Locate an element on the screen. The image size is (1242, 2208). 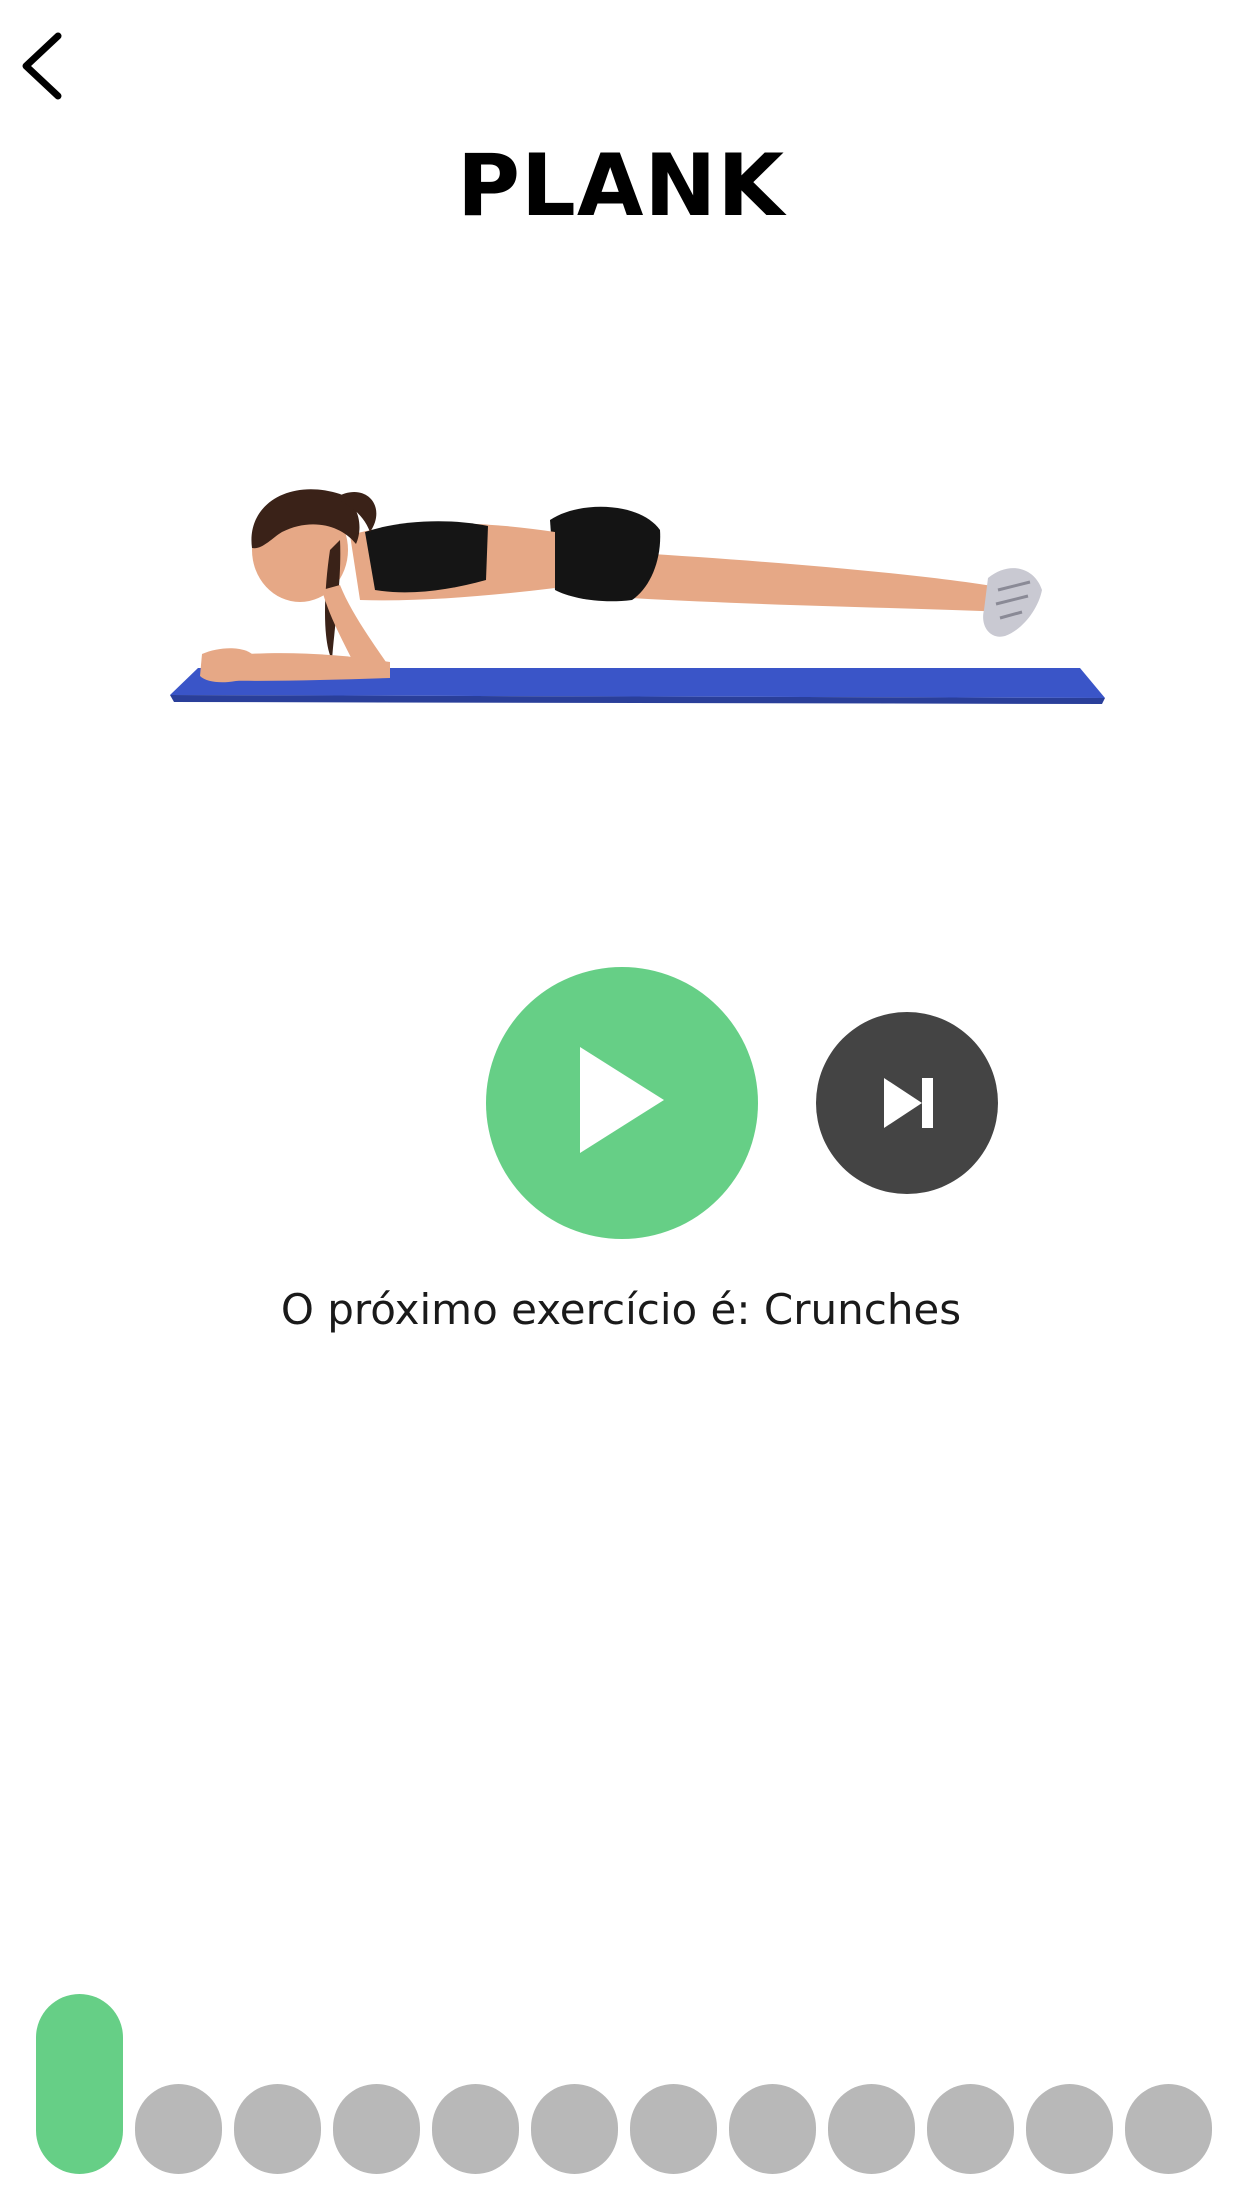
skip-next-button is located at coordinates (907, 1103).